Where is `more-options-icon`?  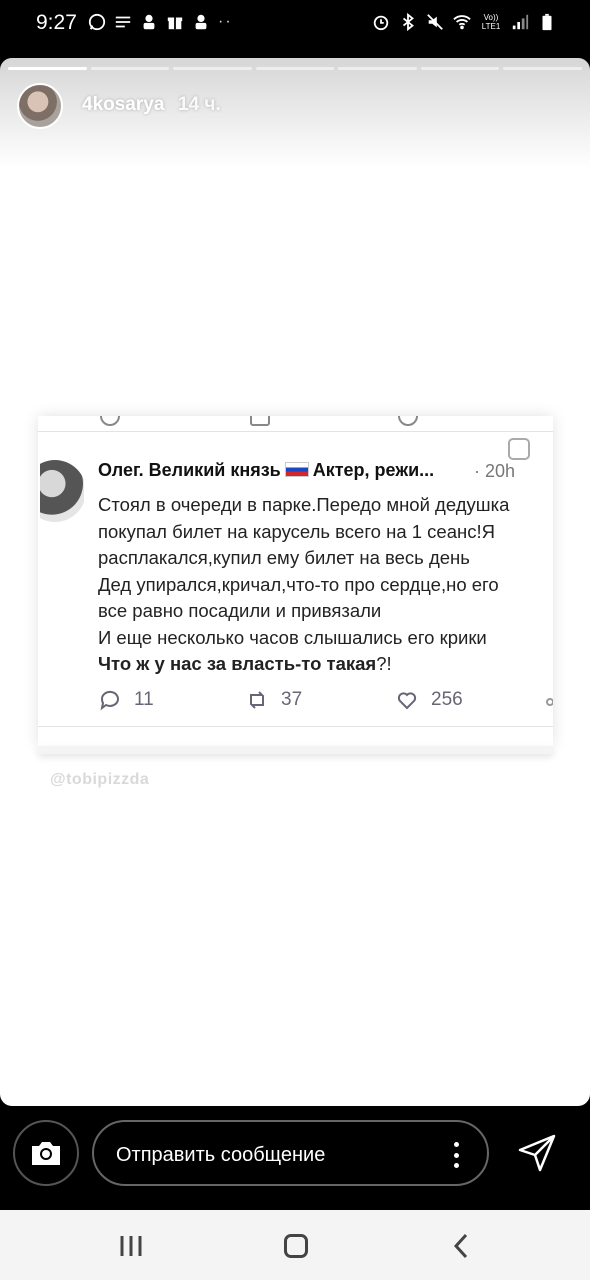 more-options-icon is located at coordinates (456, 1155).